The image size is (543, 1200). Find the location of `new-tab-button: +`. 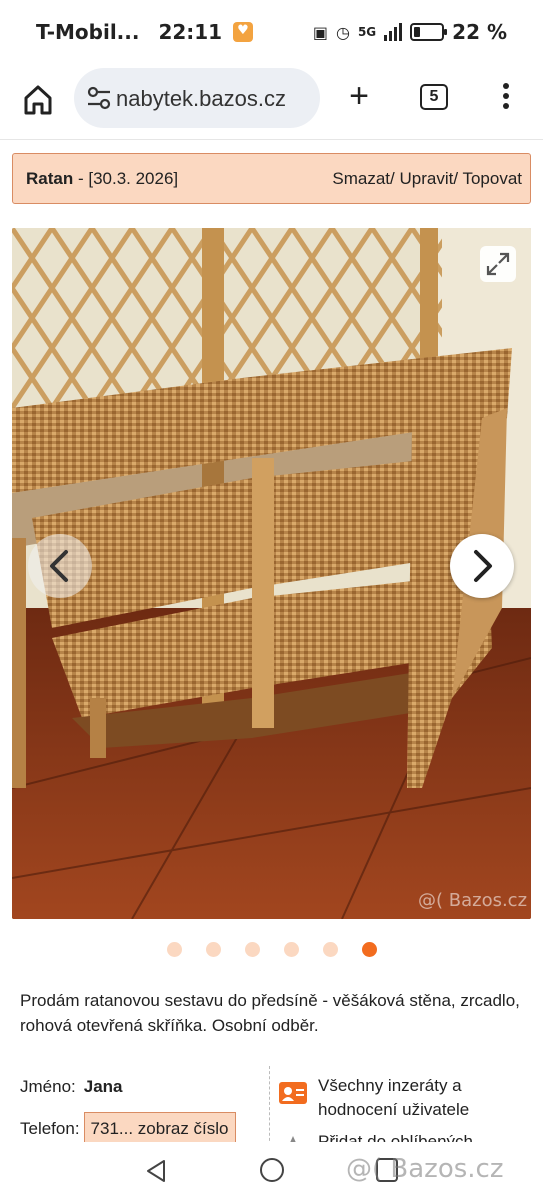

new-tab-button: + is located at coordinates (359, 96).